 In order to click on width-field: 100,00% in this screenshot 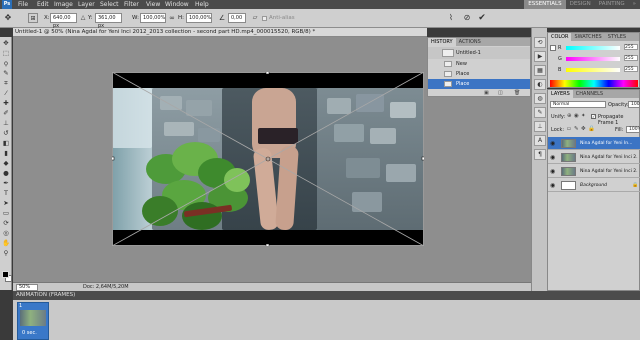, I will do `click(153, 18)`.